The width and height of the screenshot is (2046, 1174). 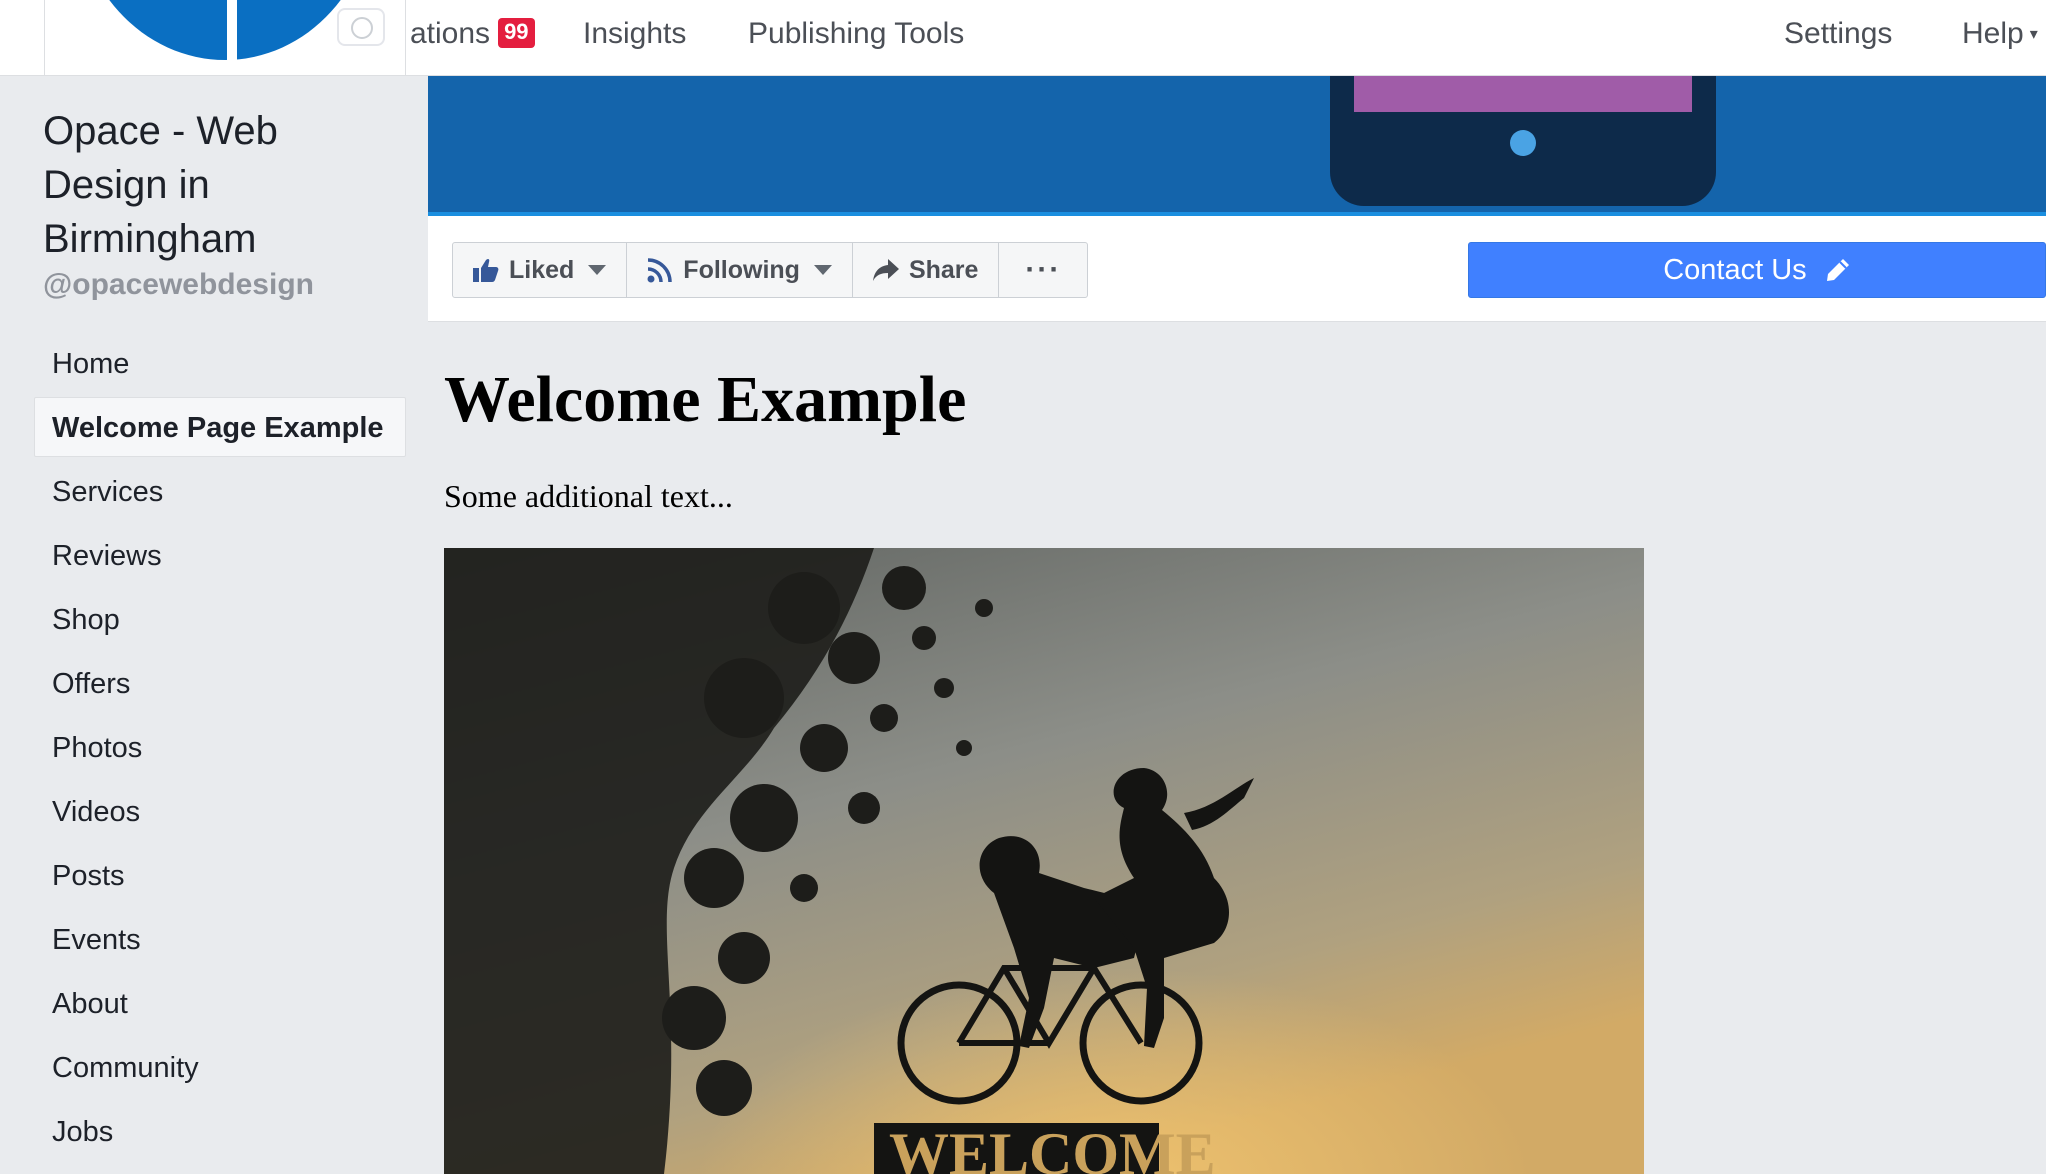 I want to click on pencil-icon, so click(x=1833, y=270).